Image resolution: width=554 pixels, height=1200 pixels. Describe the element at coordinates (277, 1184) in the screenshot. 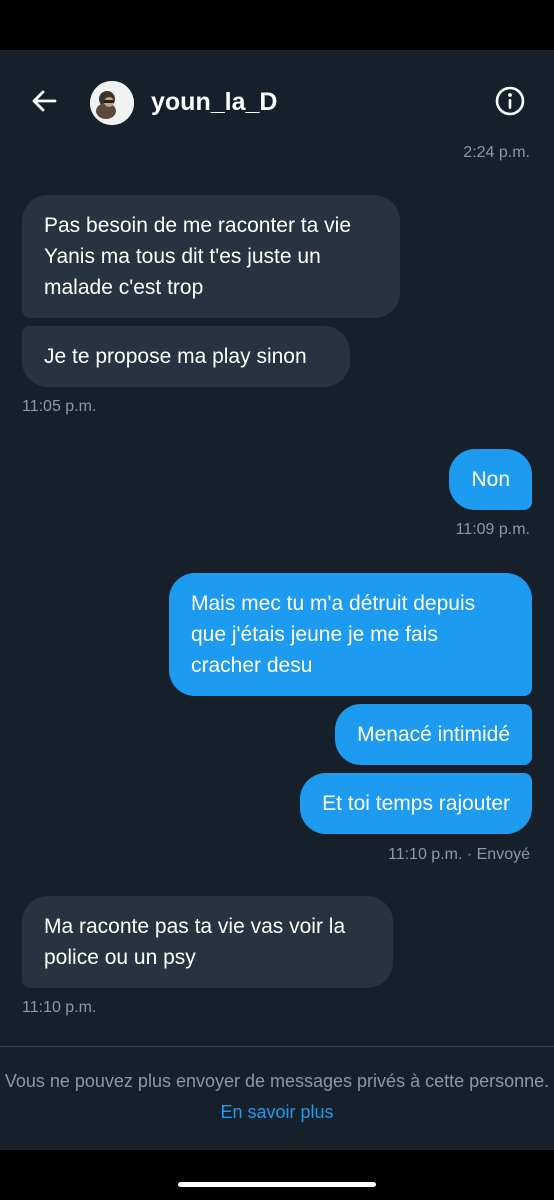

I see `home-indicator` at that location.